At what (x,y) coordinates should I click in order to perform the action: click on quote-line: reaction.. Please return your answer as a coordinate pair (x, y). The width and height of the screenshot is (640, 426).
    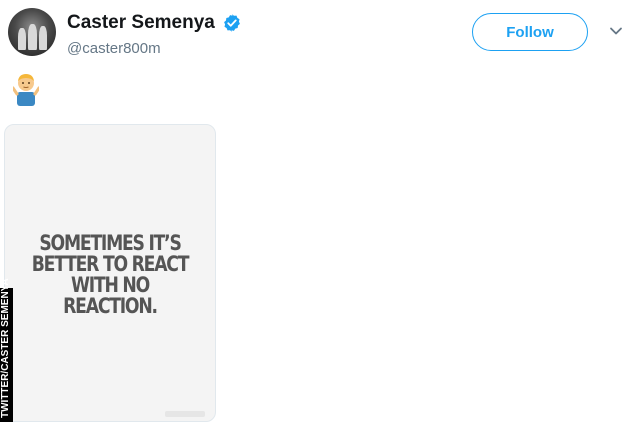
    Looking at the image, I should click on (110, 306).